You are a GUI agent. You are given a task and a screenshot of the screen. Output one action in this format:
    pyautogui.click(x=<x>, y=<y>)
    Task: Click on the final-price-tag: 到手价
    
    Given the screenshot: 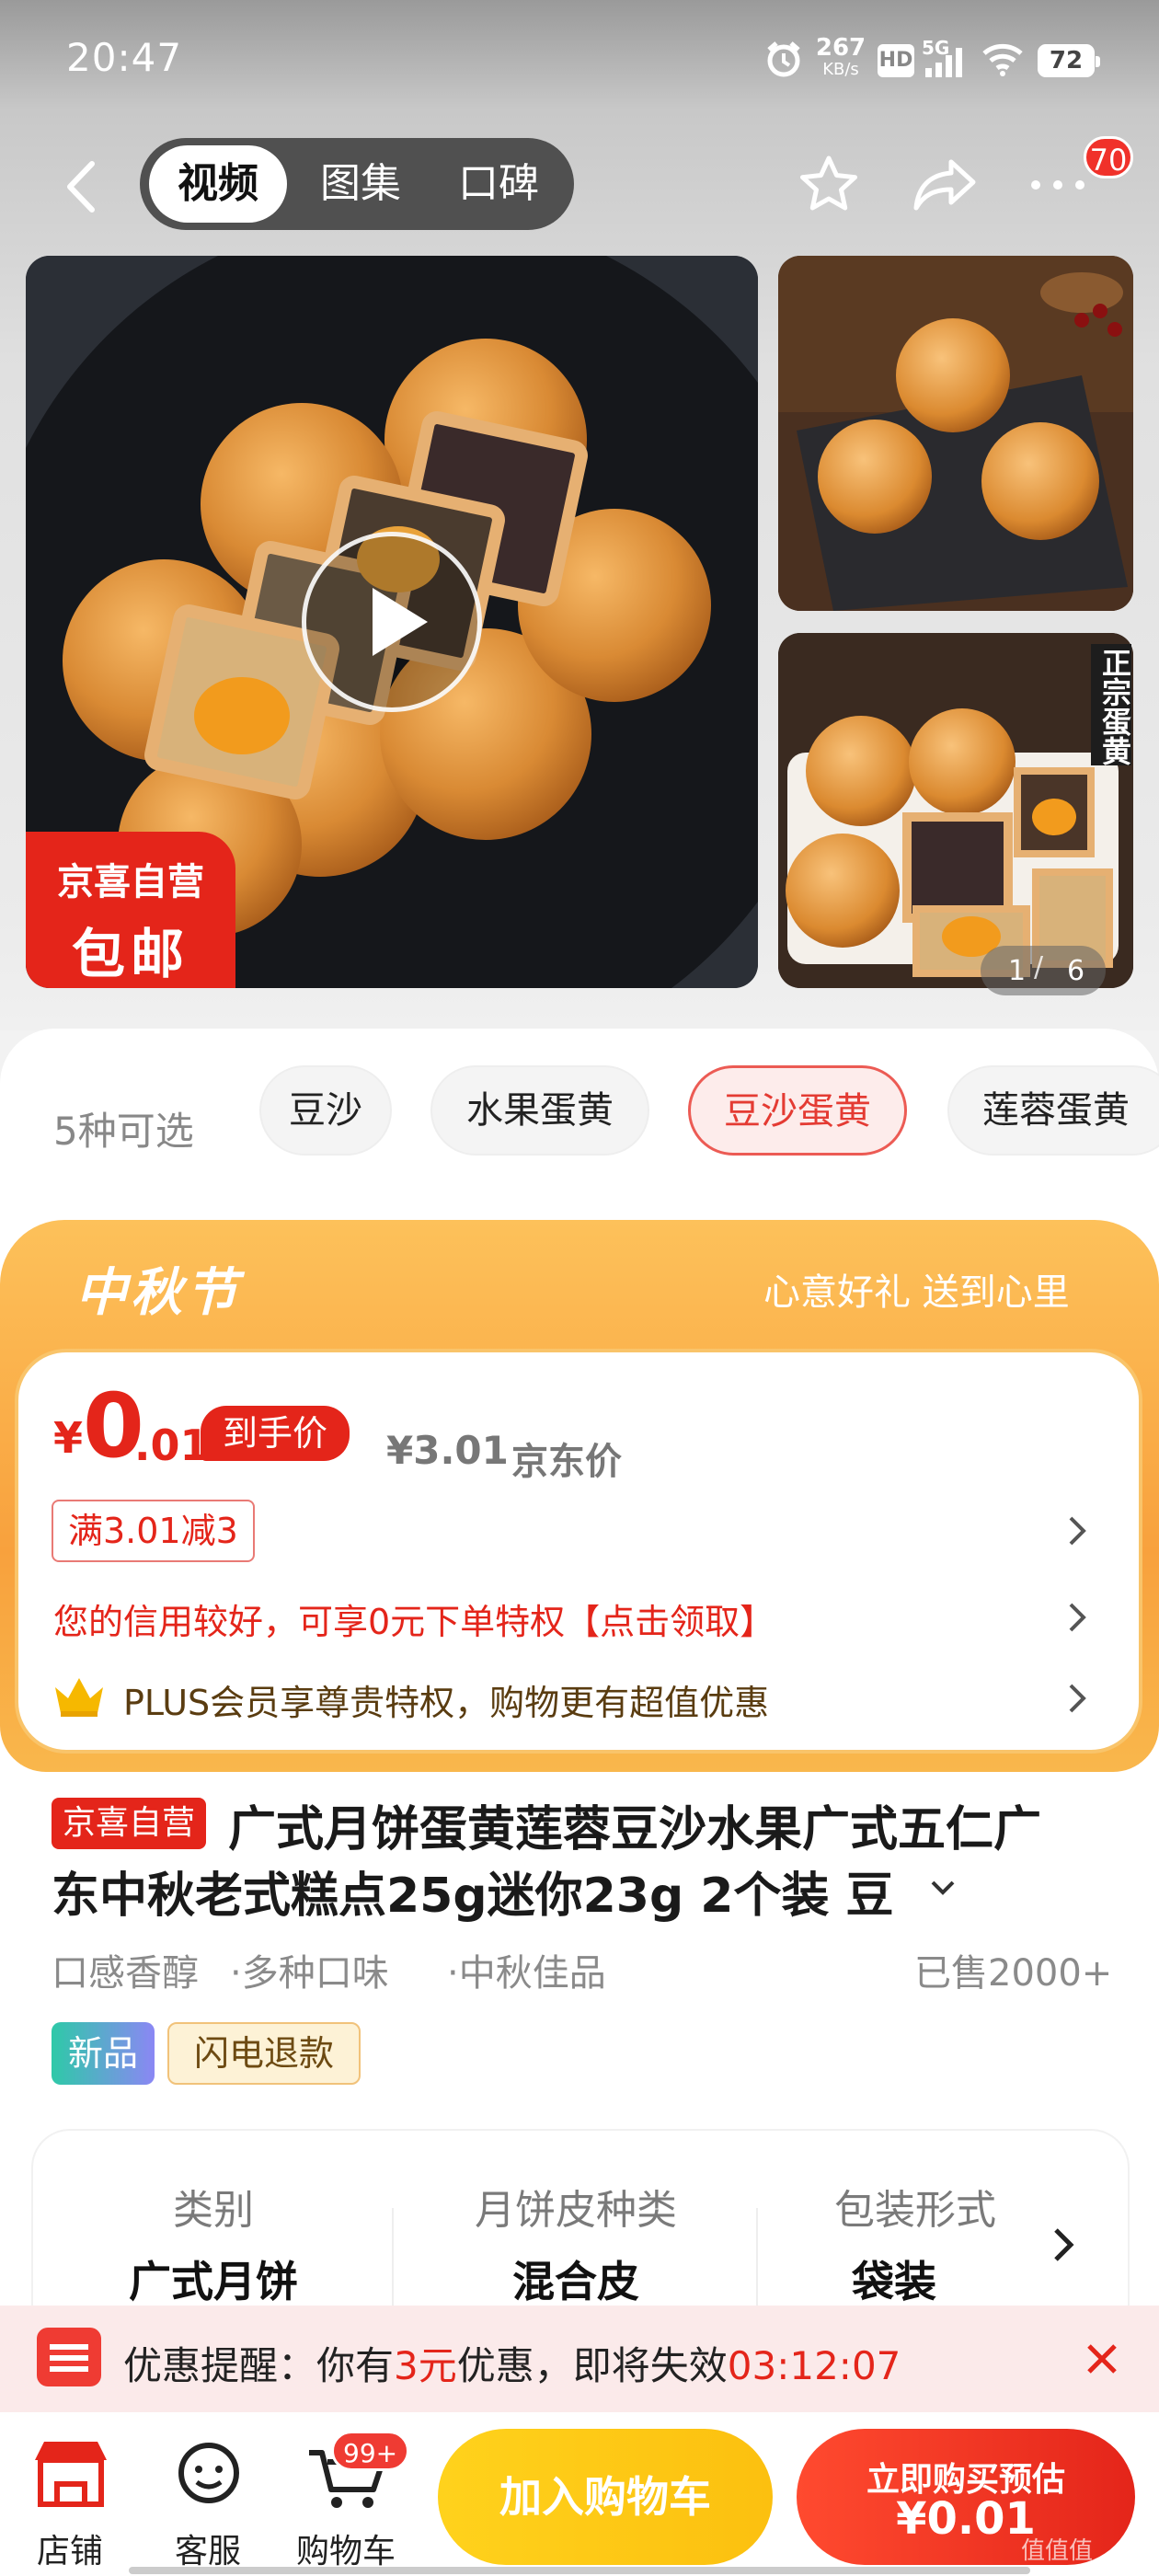 What is the action you would take?
    pyautogui.click(x=275, y=1433)
    